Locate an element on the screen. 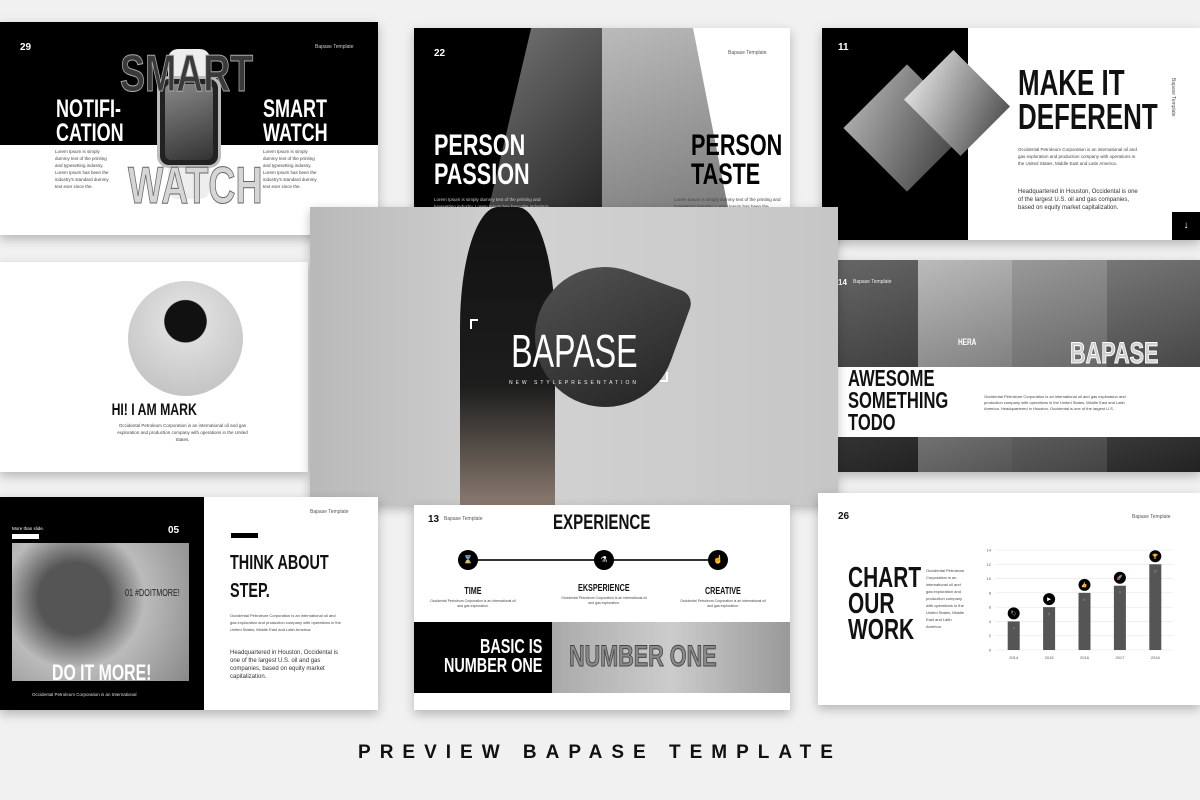 The height and width of the screenshot is (800, 1200). hand-icon: ☝ is located at coordinates (718, 560).